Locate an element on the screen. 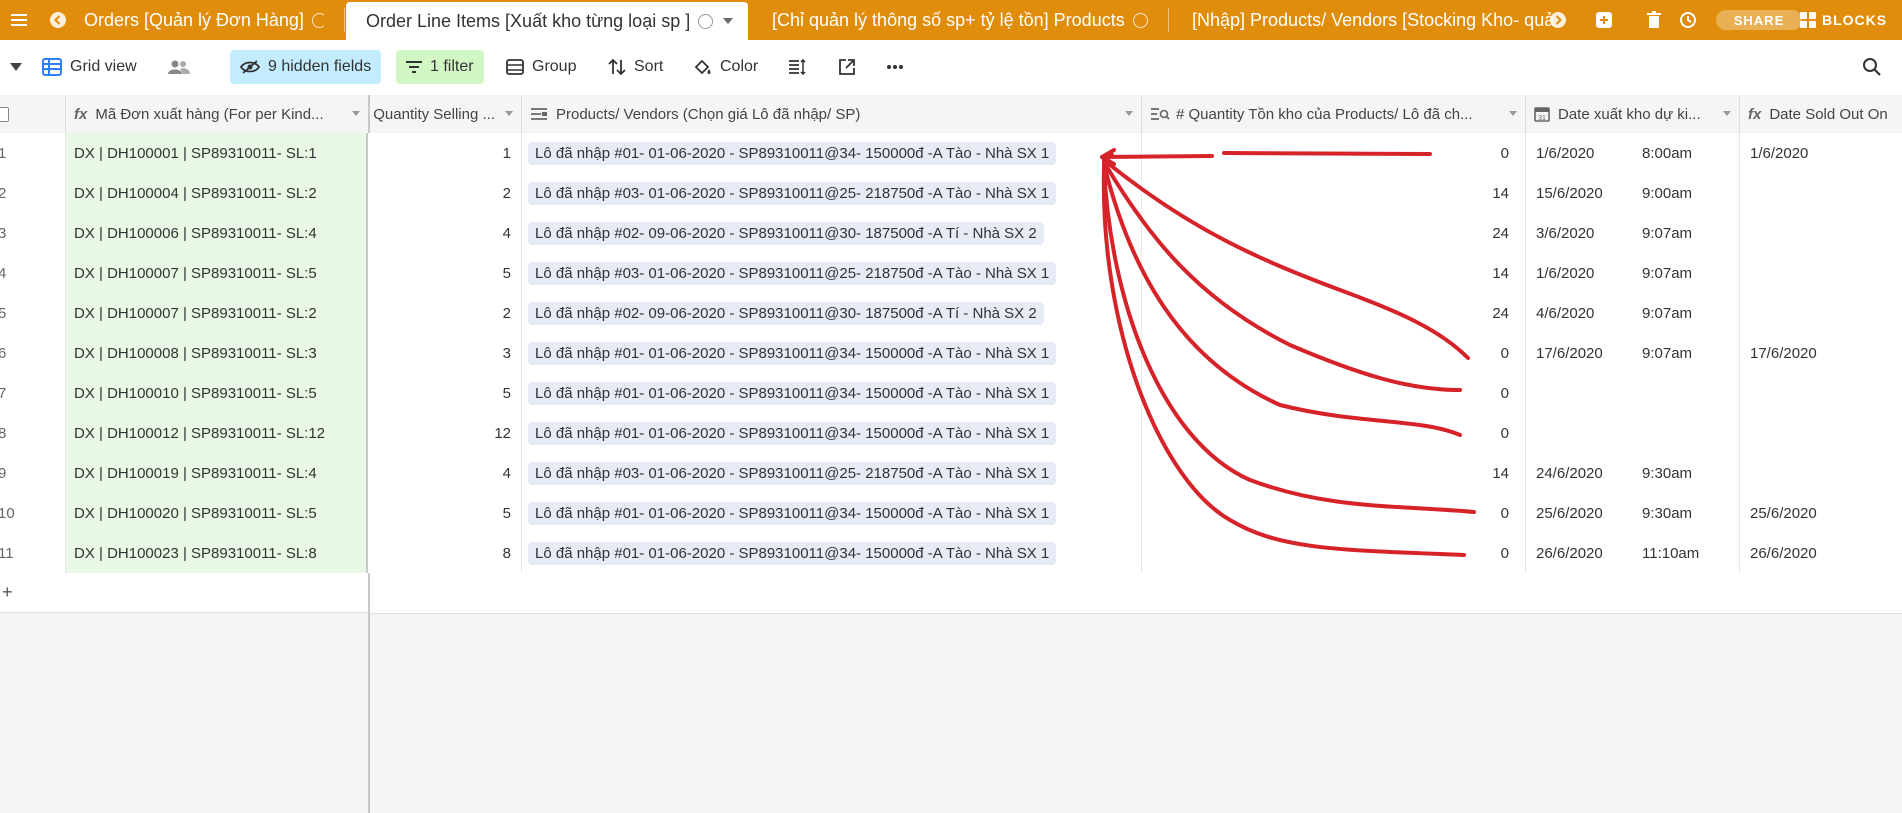 The width and height of the screenshot is (1902, 813). history-icon is located at coordinates (1688, 20).